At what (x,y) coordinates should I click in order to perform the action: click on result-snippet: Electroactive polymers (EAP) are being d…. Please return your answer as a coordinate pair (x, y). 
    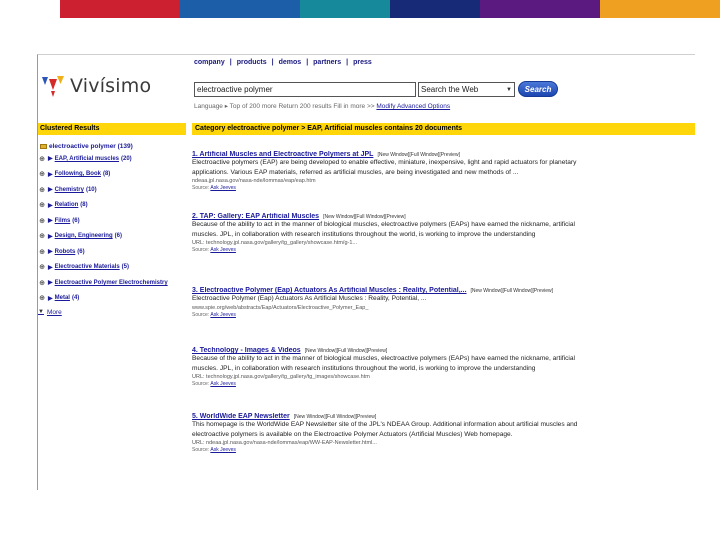
    Looking at the image, I should click on (384, 162).